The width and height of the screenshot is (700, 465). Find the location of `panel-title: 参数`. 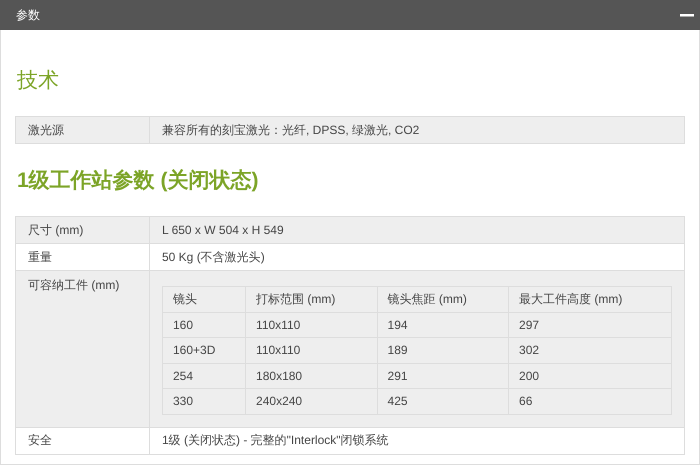

panel-title: 参数 is located at coordinates (28, 15).